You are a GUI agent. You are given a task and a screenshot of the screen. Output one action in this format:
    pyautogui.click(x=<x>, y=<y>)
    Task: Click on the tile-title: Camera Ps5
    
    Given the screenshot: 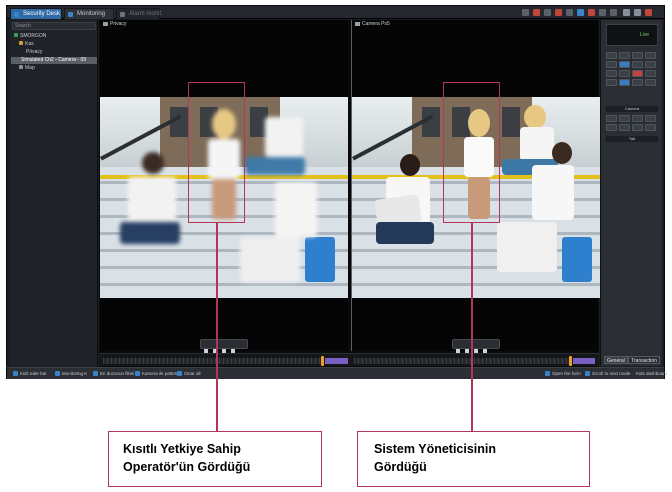 What is the action you would take?
    pyautogui.click(x=372, y=24)
    